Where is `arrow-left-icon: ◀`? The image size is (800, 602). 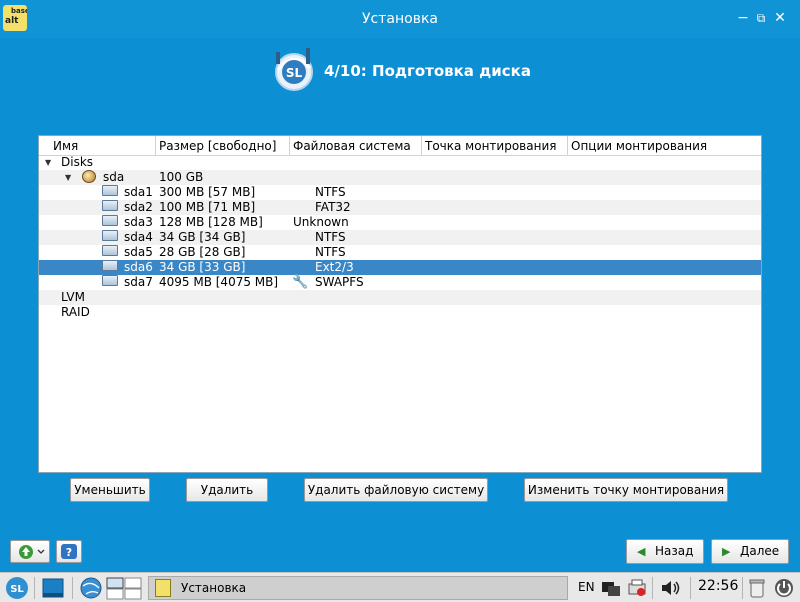 arrow-left-icon: ◀ is located at coordinates (641, 551).